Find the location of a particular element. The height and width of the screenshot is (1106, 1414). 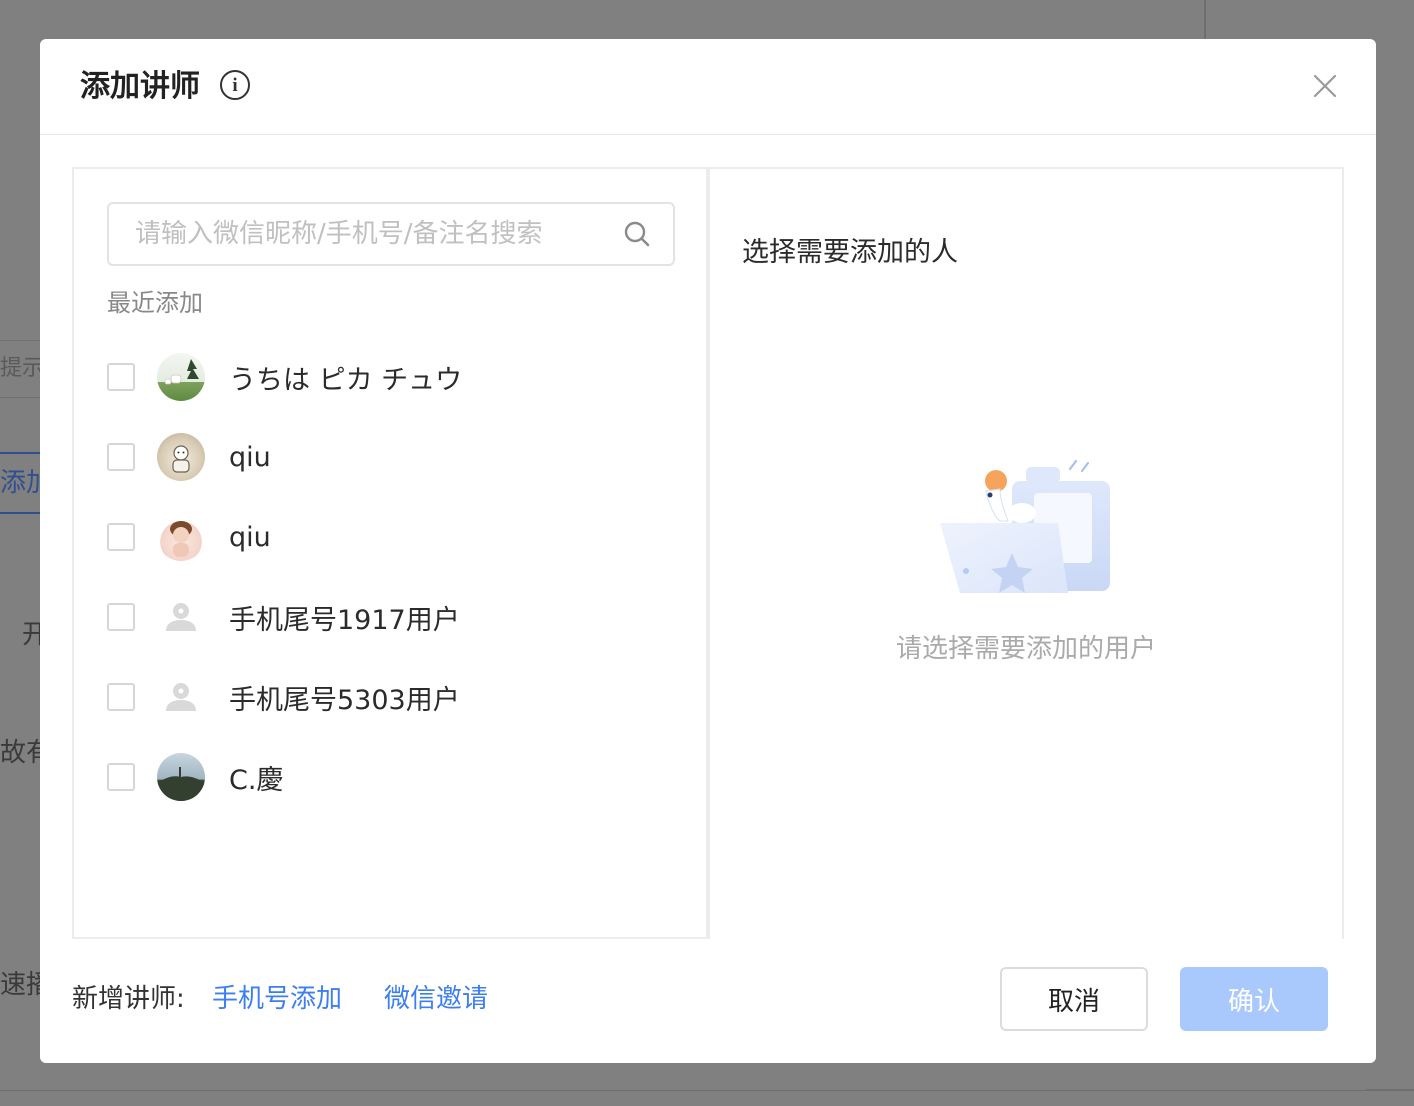

dialog-header: 添加讲师 i is located at coordinates (708, 87).